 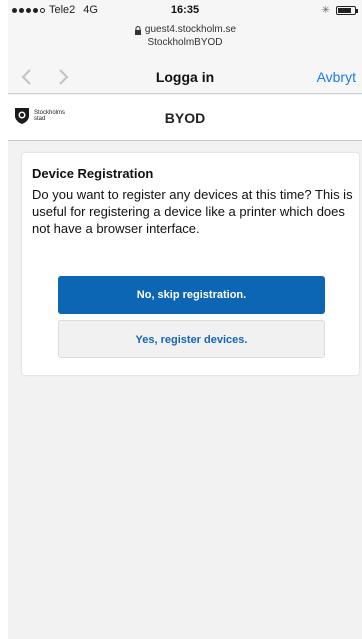 What do you see at coordinates (347, 10) in the screenshot?
I see `battery-icon` at bounding box center [347, 10].